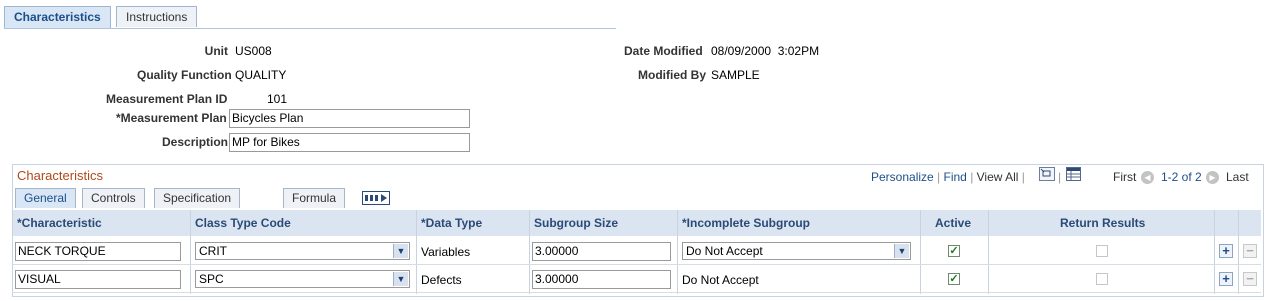  Describe the element at coordinates (45, 198) in the screenshot. I see `subtab-general: General` at that location.